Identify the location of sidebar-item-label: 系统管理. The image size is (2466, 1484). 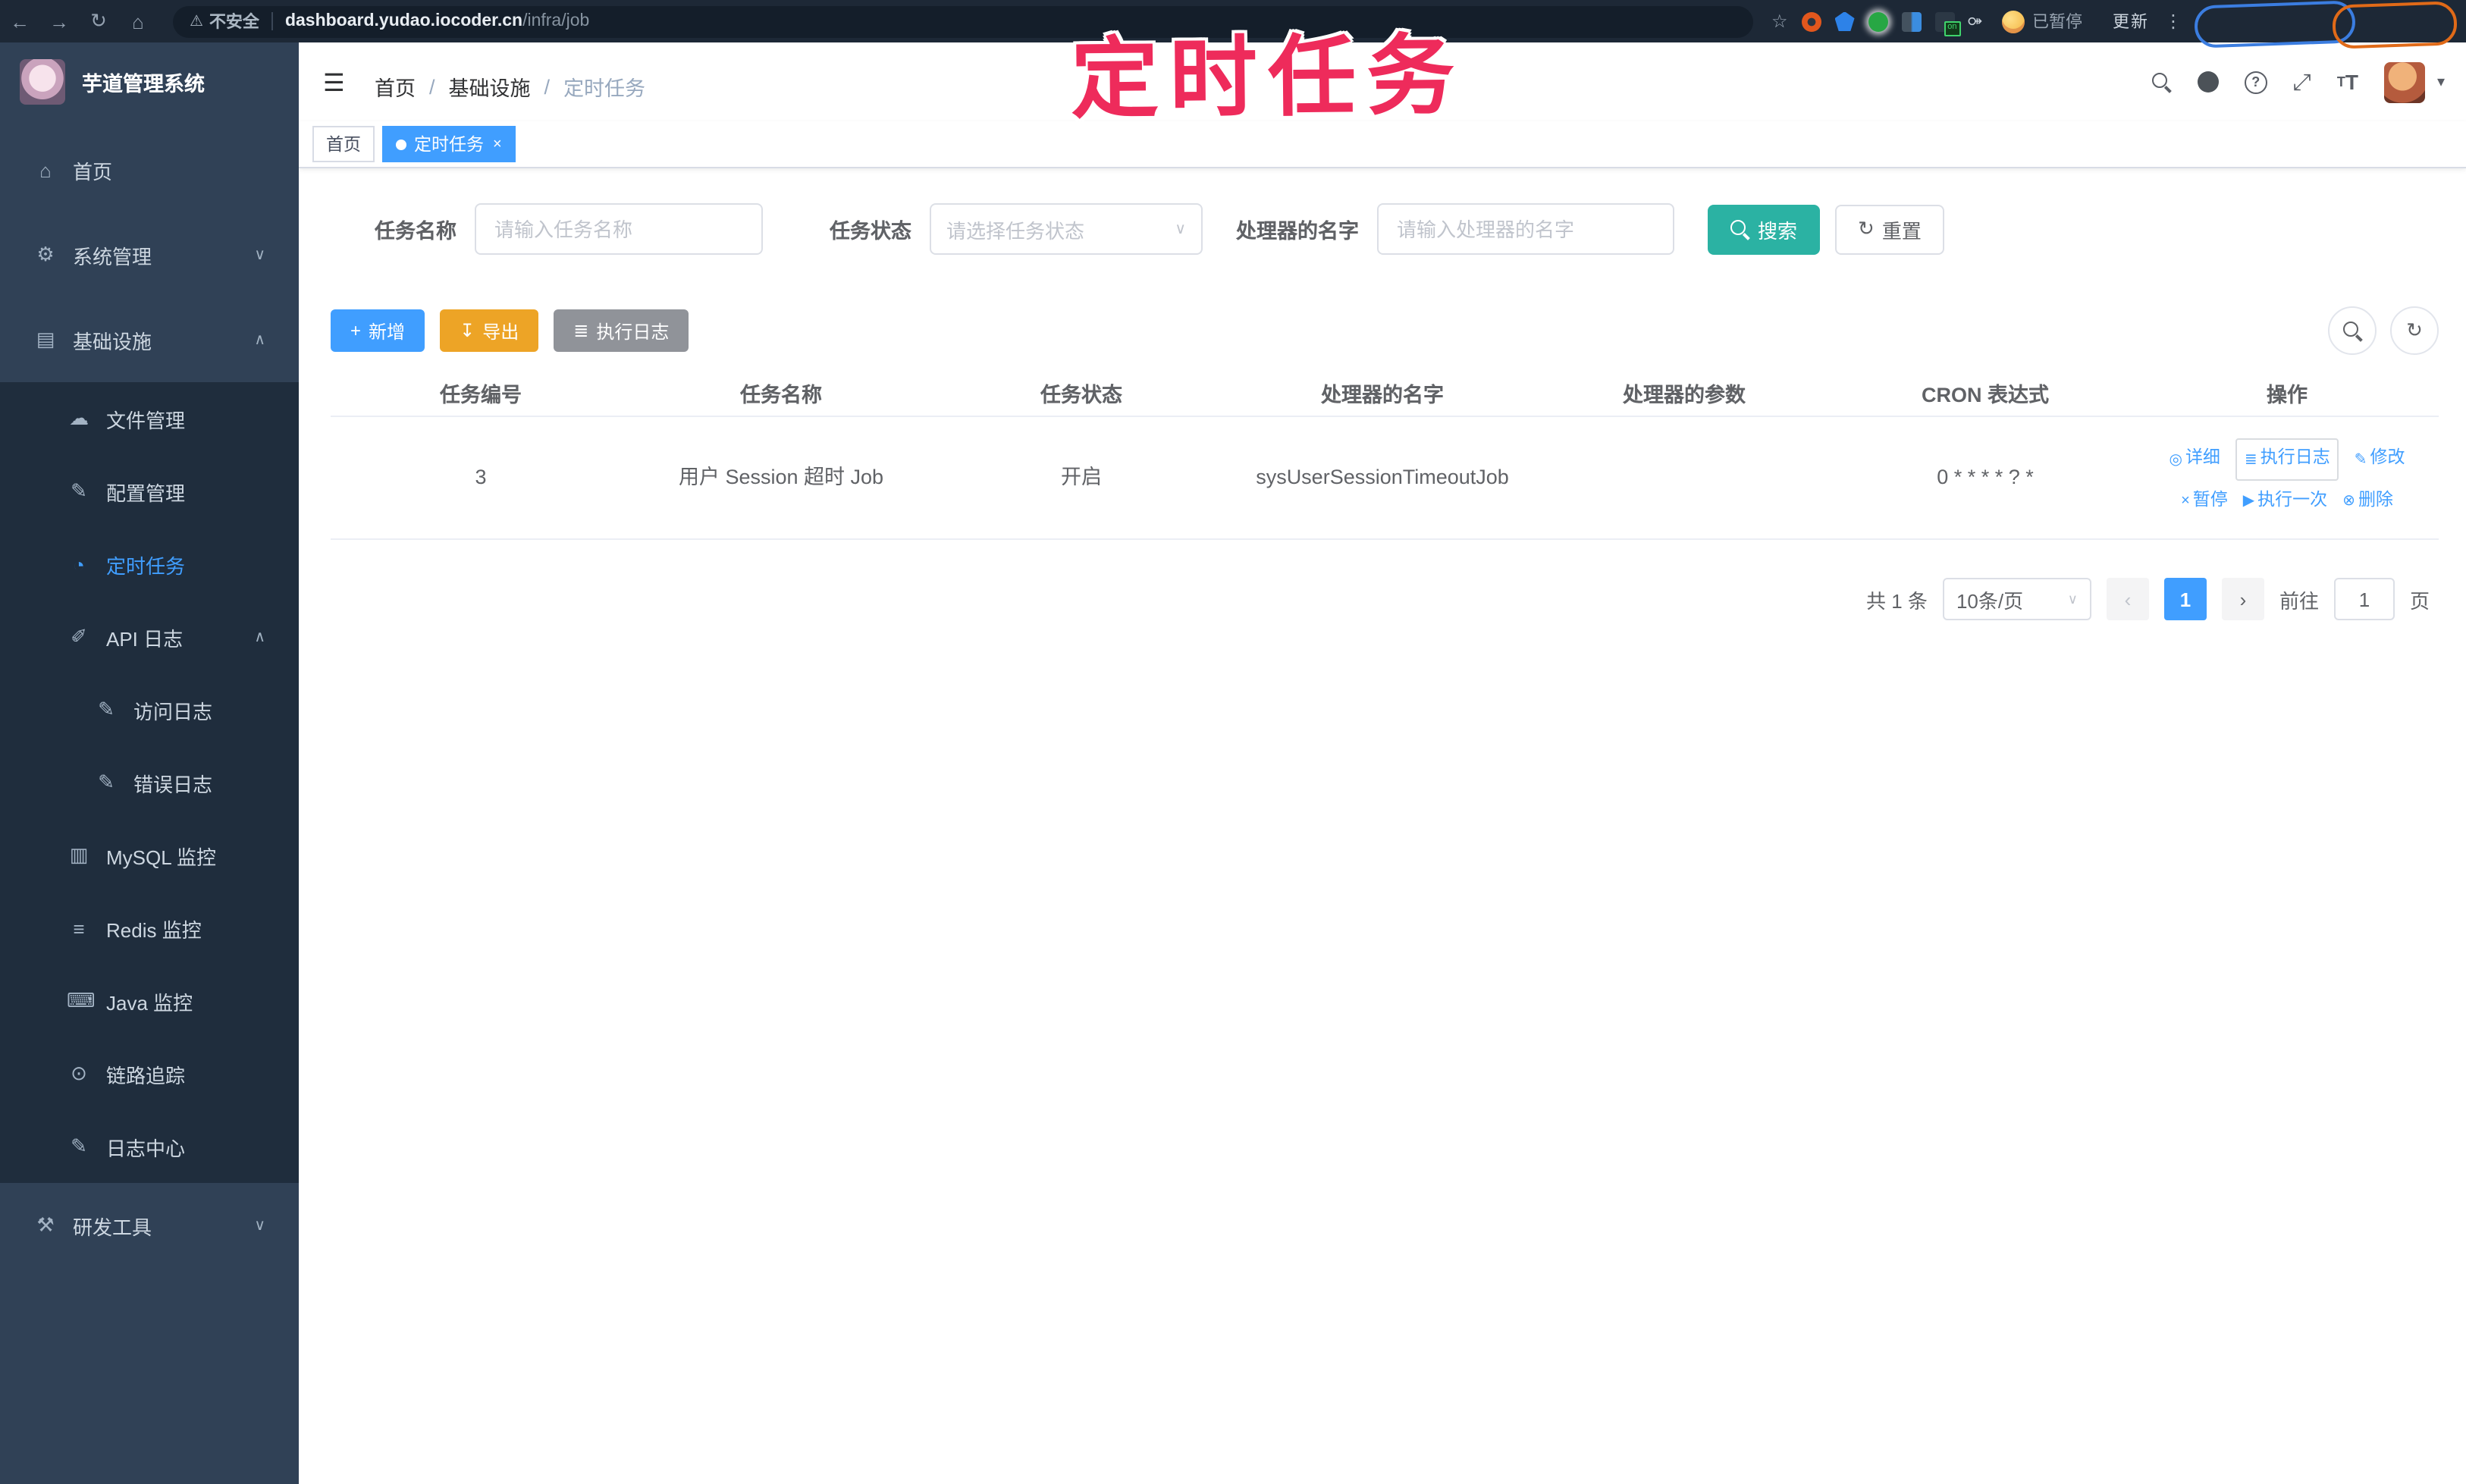
(112, 257).